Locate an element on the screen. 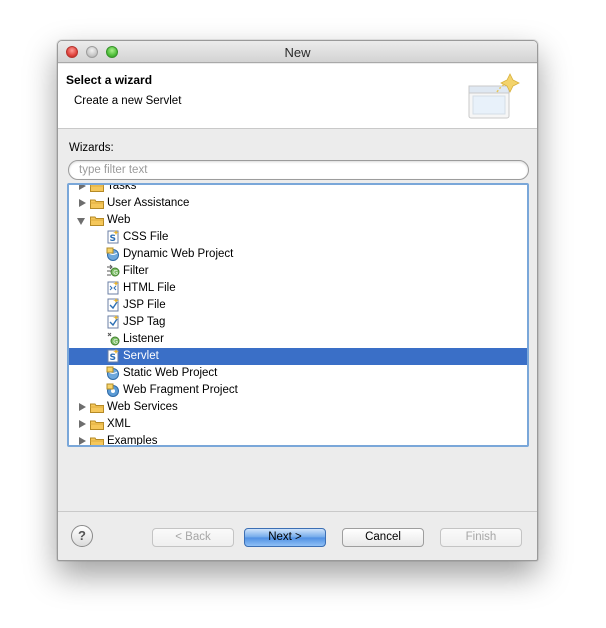 This screenshot has height=628, width=606. new-wizard-banner-icon is located at coordinates (494, 96).